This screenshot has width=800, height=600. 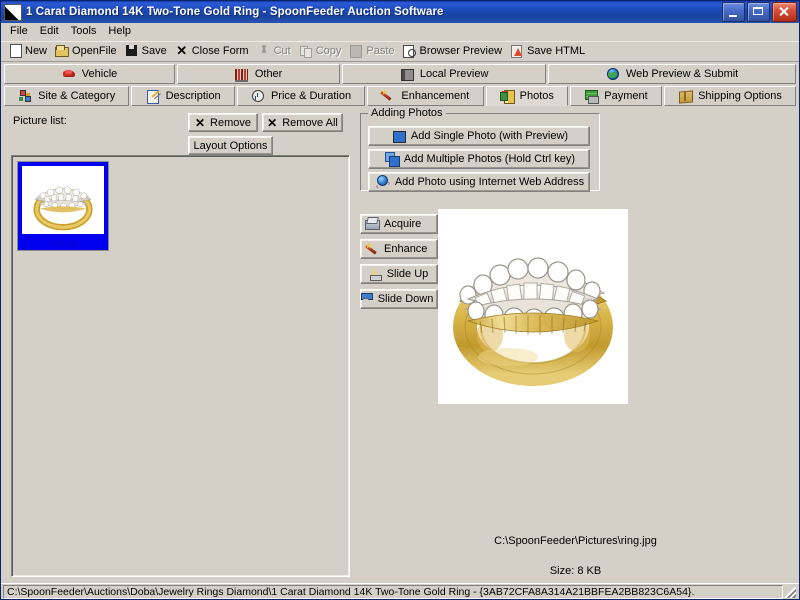 What do you see at coordinates (69, 74) in the screenshot?
I see `car-icon` at bounding box center [69, 74].